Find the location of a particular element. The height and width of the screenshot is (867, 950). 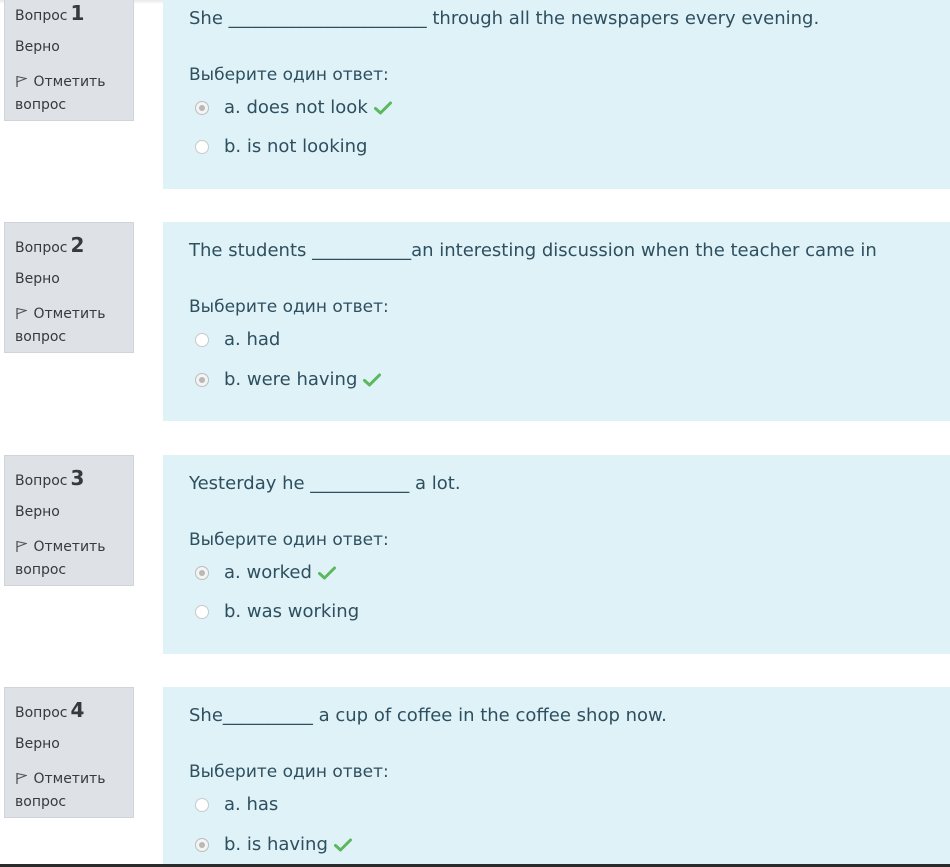

question-info: Вопрос 2 Верно Отметить вопрос is located at coordinates (69, 287).